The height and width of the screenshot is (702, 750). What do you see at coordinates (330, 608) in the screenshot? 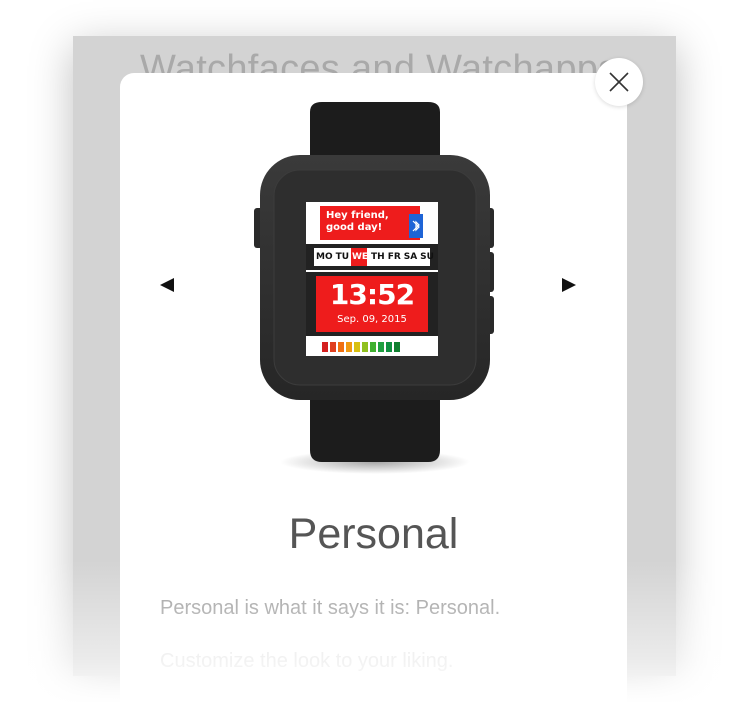
I see `app-description: Personal is what it says it is` at bounding box center [330, 608].